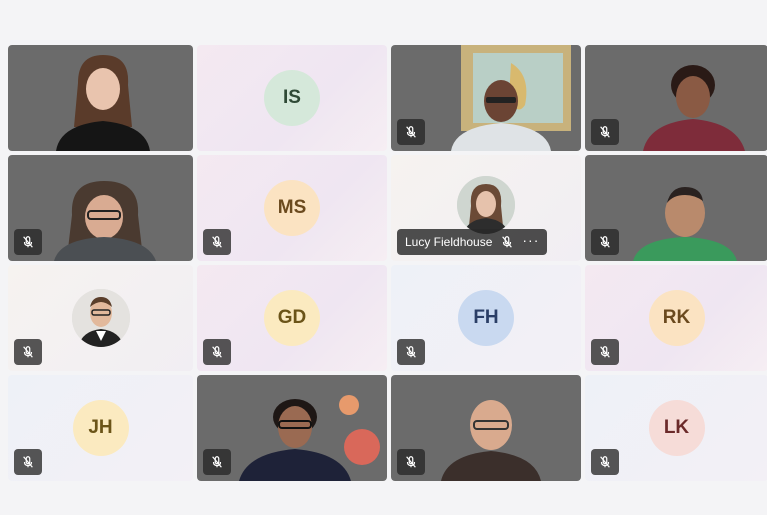 The image size is (767, 515). I want to click on participant-tile: RK, so click(676, 318).